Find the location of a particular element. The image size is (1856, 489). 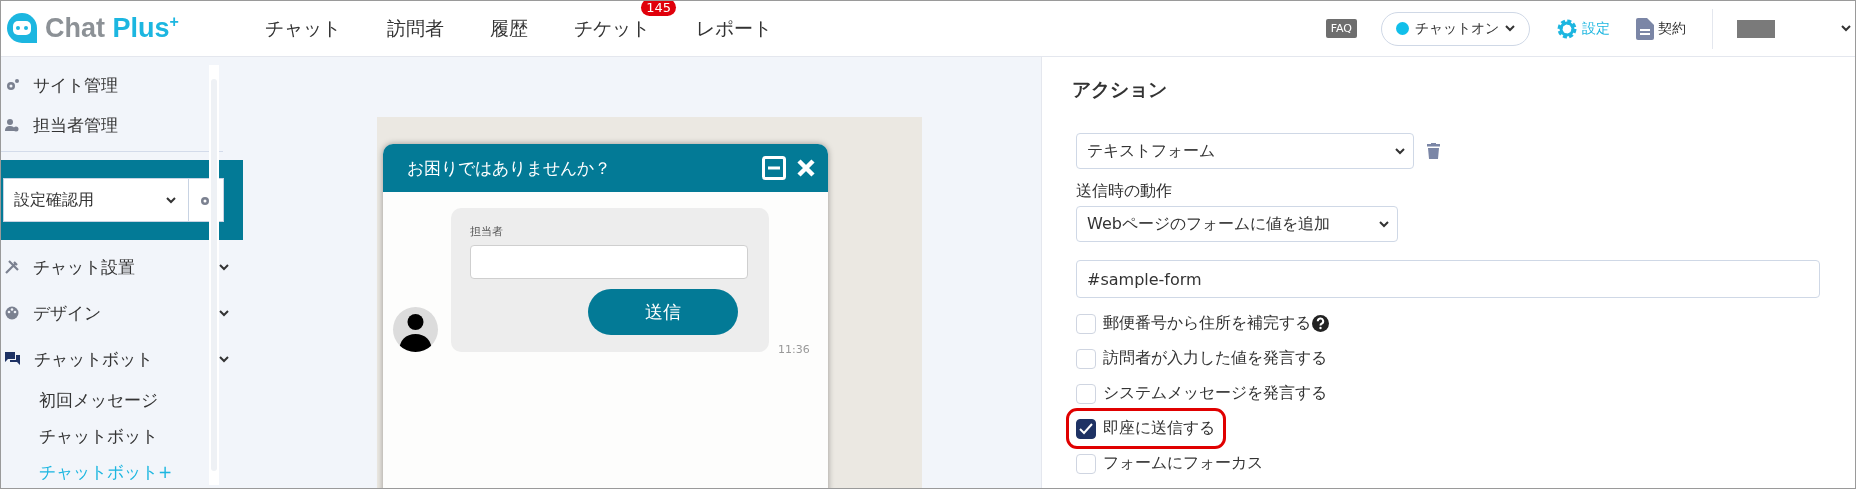

palette-icon is located at coordinates (12, 313).